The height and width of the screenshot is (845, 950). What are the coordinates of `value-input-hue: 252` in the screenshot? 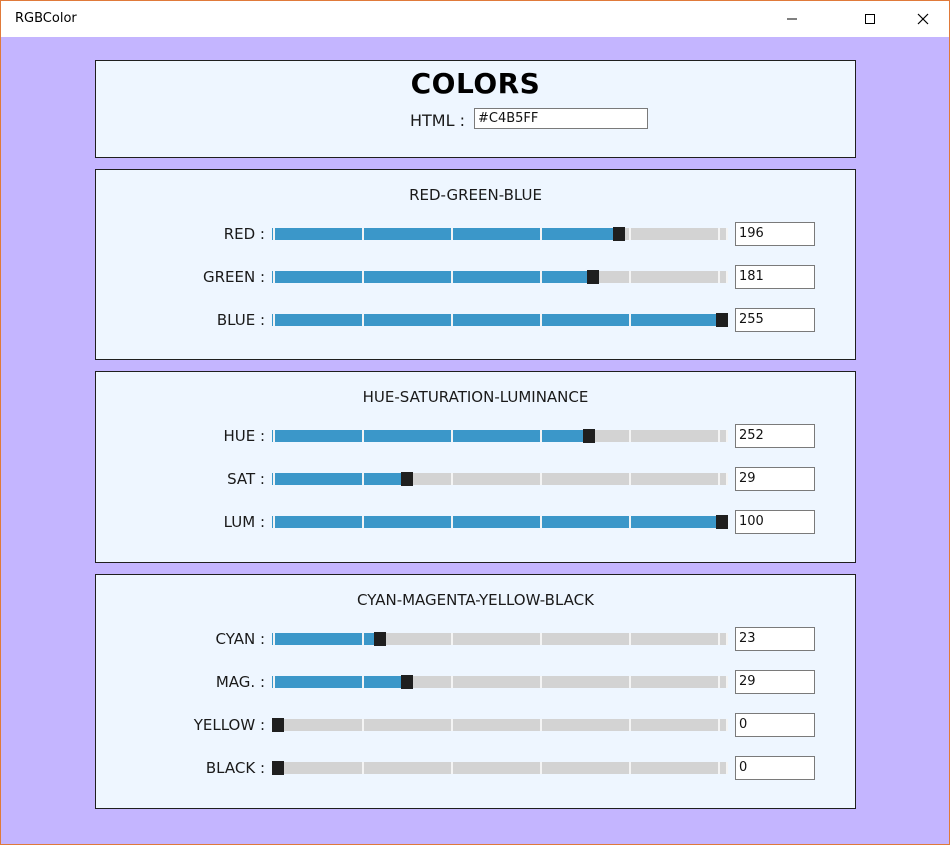 It's located at (775, 436).